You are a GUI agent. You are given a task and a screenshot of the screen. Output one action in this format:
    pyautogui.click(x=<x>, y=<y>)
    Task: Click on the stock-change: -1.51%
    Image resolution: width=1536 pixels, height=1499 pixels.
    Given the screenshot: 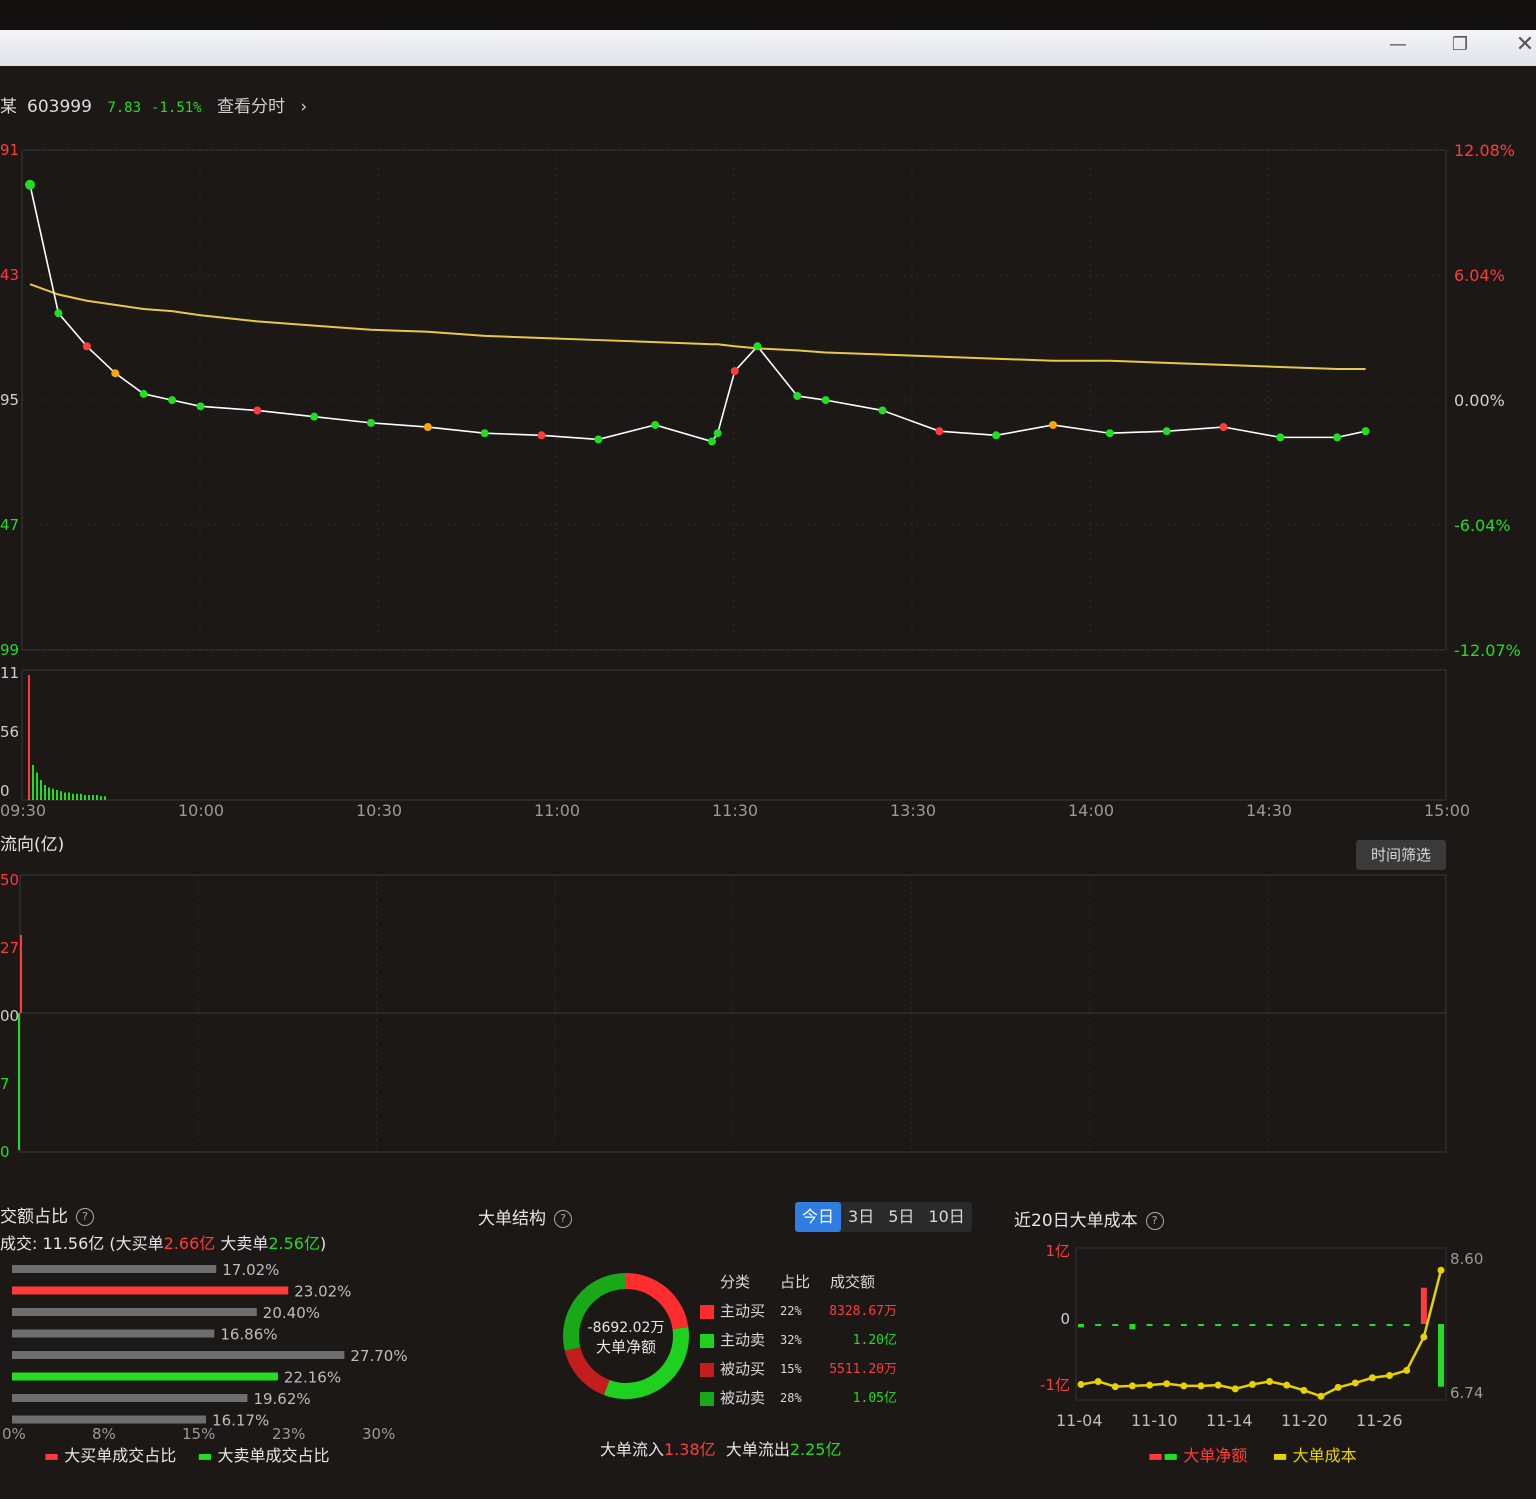 What is the action you would take?
    pyautogui.click(x=176, y=108)
    